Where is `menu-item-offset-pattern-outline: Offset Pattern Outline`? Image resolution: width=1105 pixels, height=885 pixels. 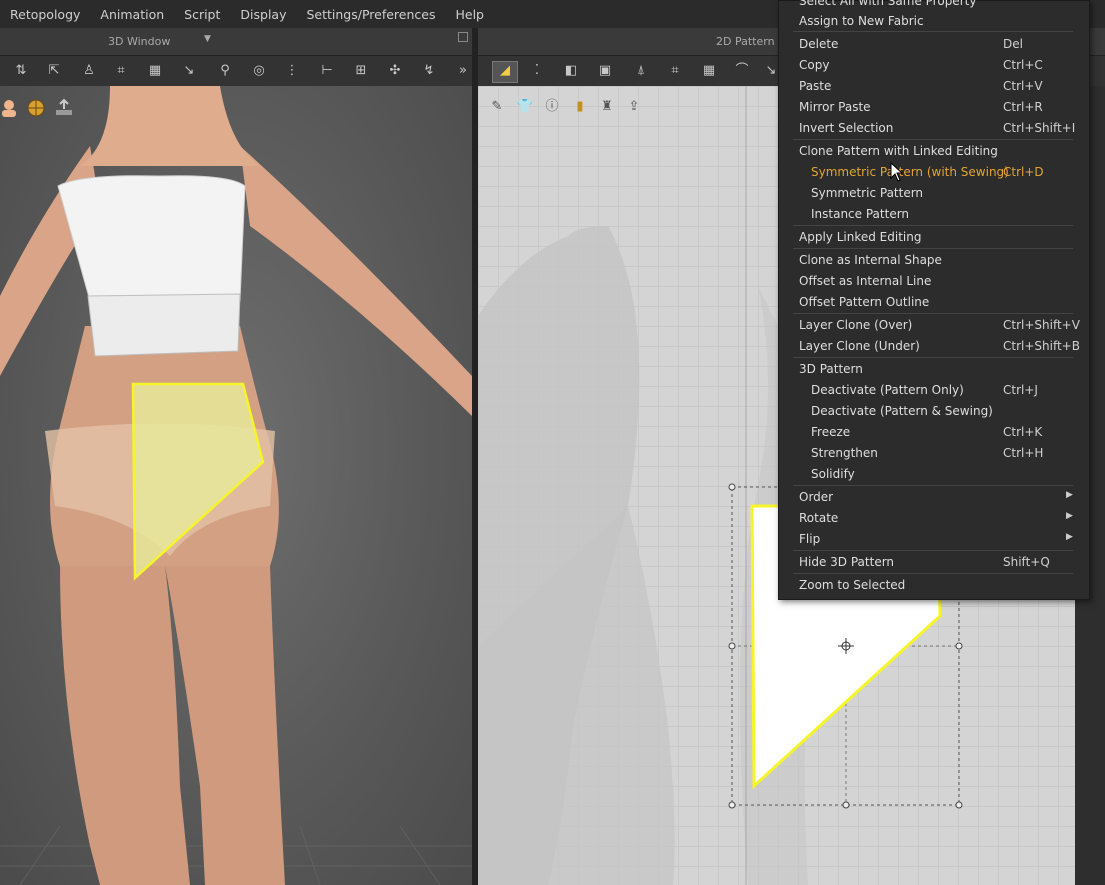
menu-item-offset-pattern-outline: Offset Pattern Outline is located at coordinates (934, 302).